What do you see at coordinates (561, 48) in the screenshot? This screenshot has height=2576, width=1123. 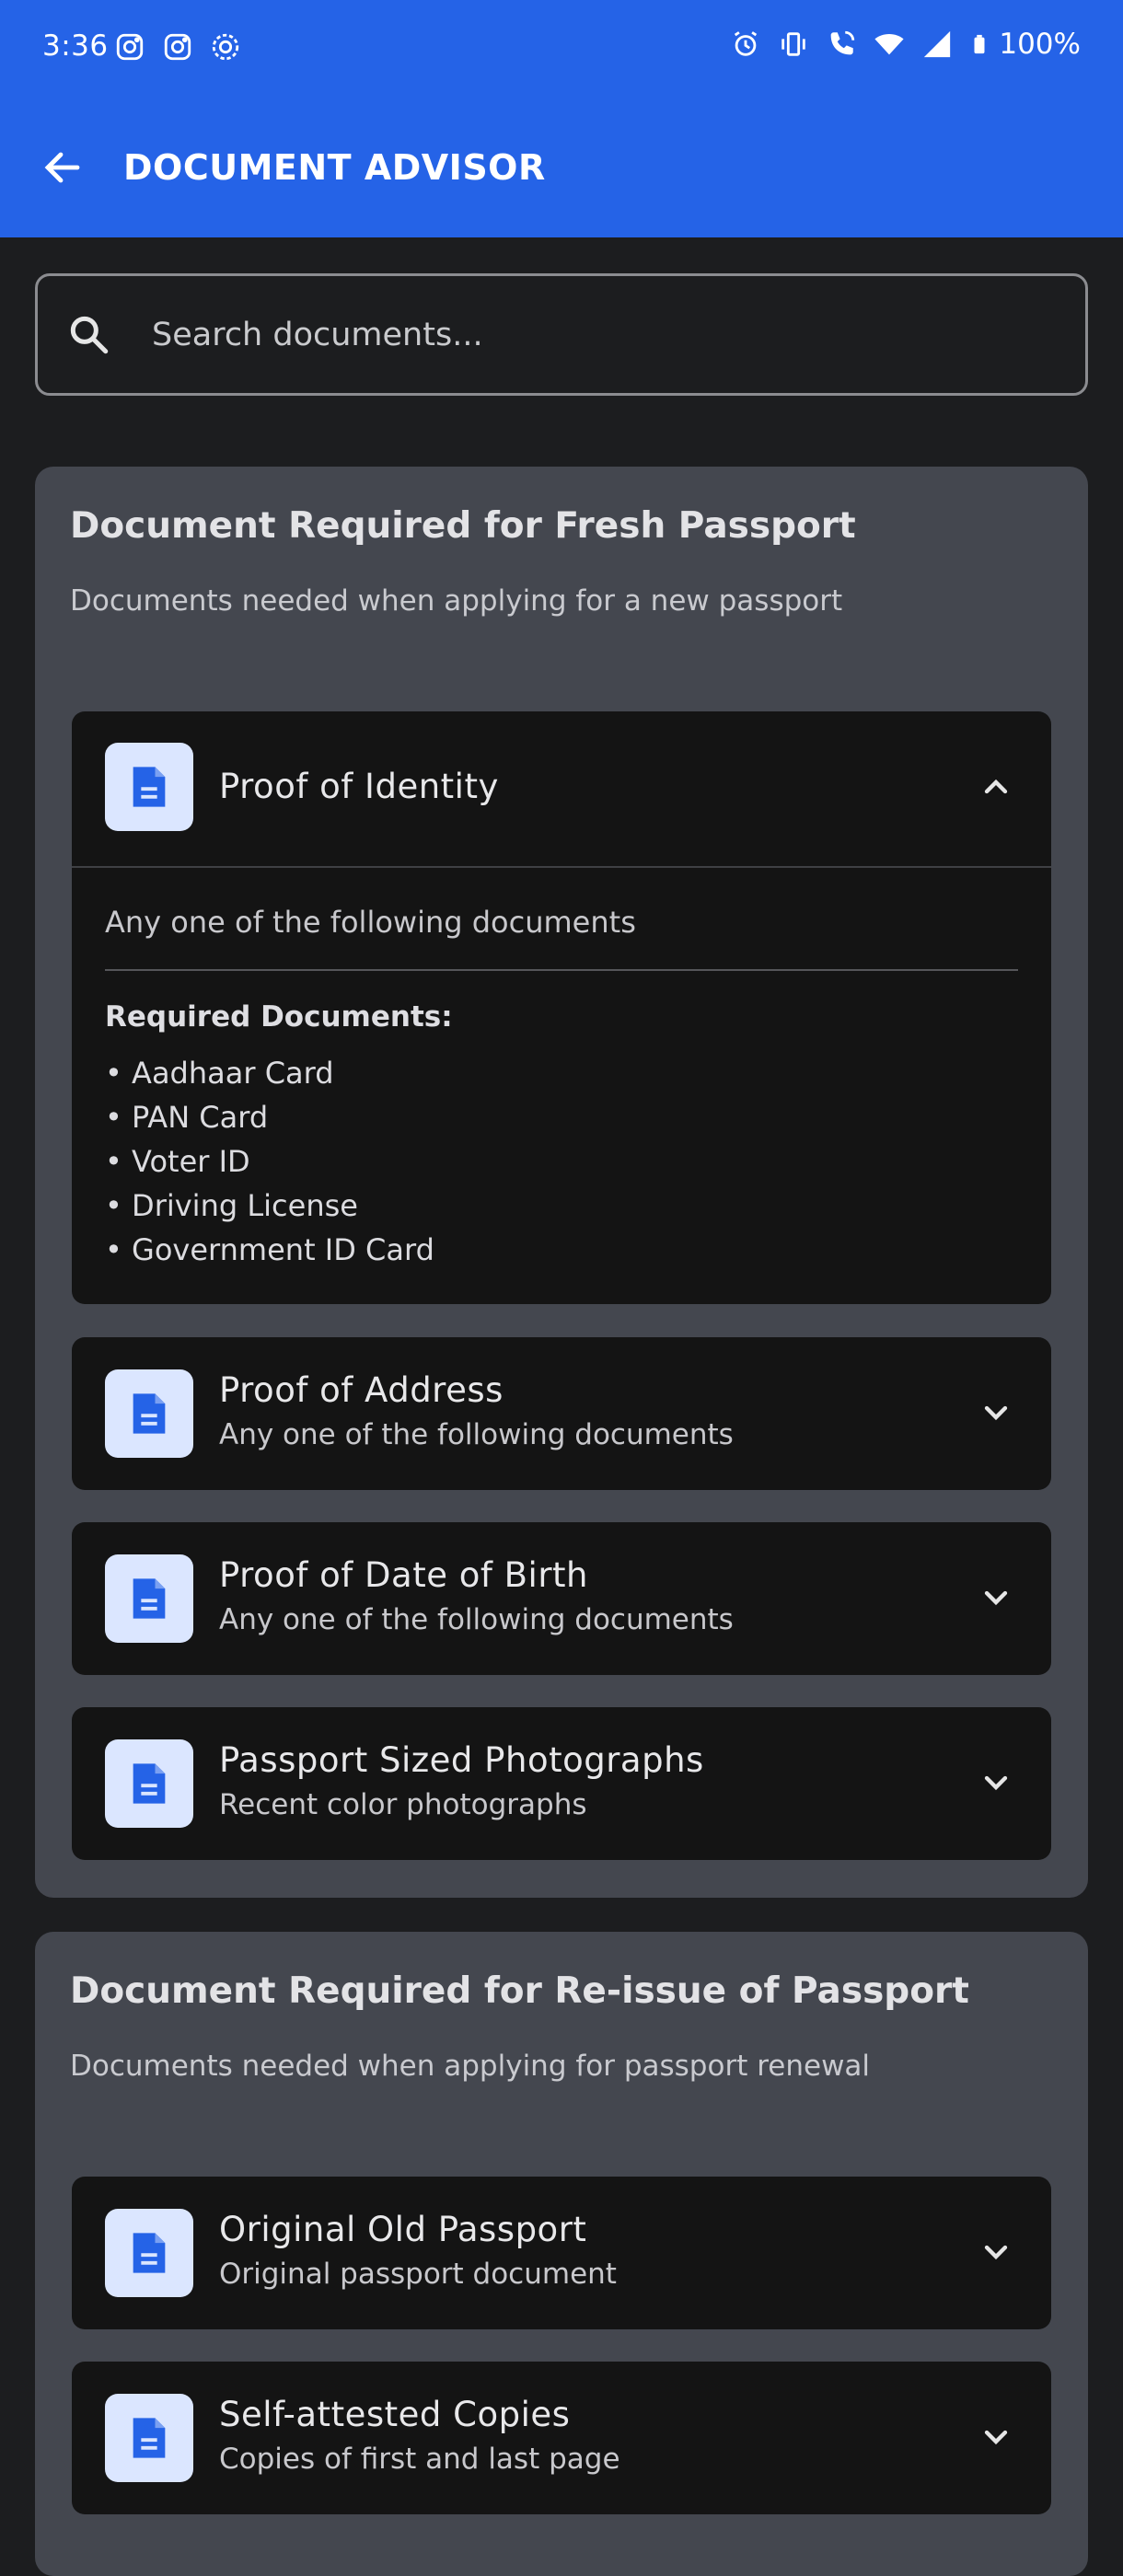 I see `status-bar: 3:36 100%` at bounding box center [561, 48].